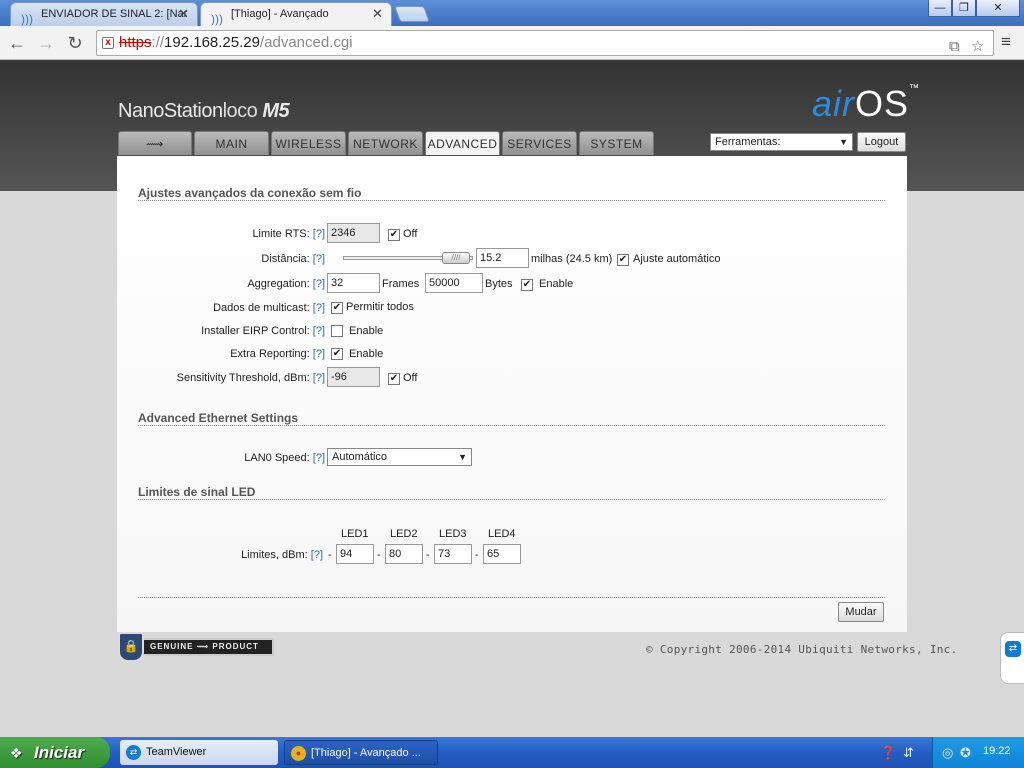 The width and height of the screenshot is (1024, 768). What do you see at coordinates (196, 647) in the screenshot?
I see `genuine-product-badge: GENUINE ⟿ PRODUCT 🔒` at bounding box center [196, 647].